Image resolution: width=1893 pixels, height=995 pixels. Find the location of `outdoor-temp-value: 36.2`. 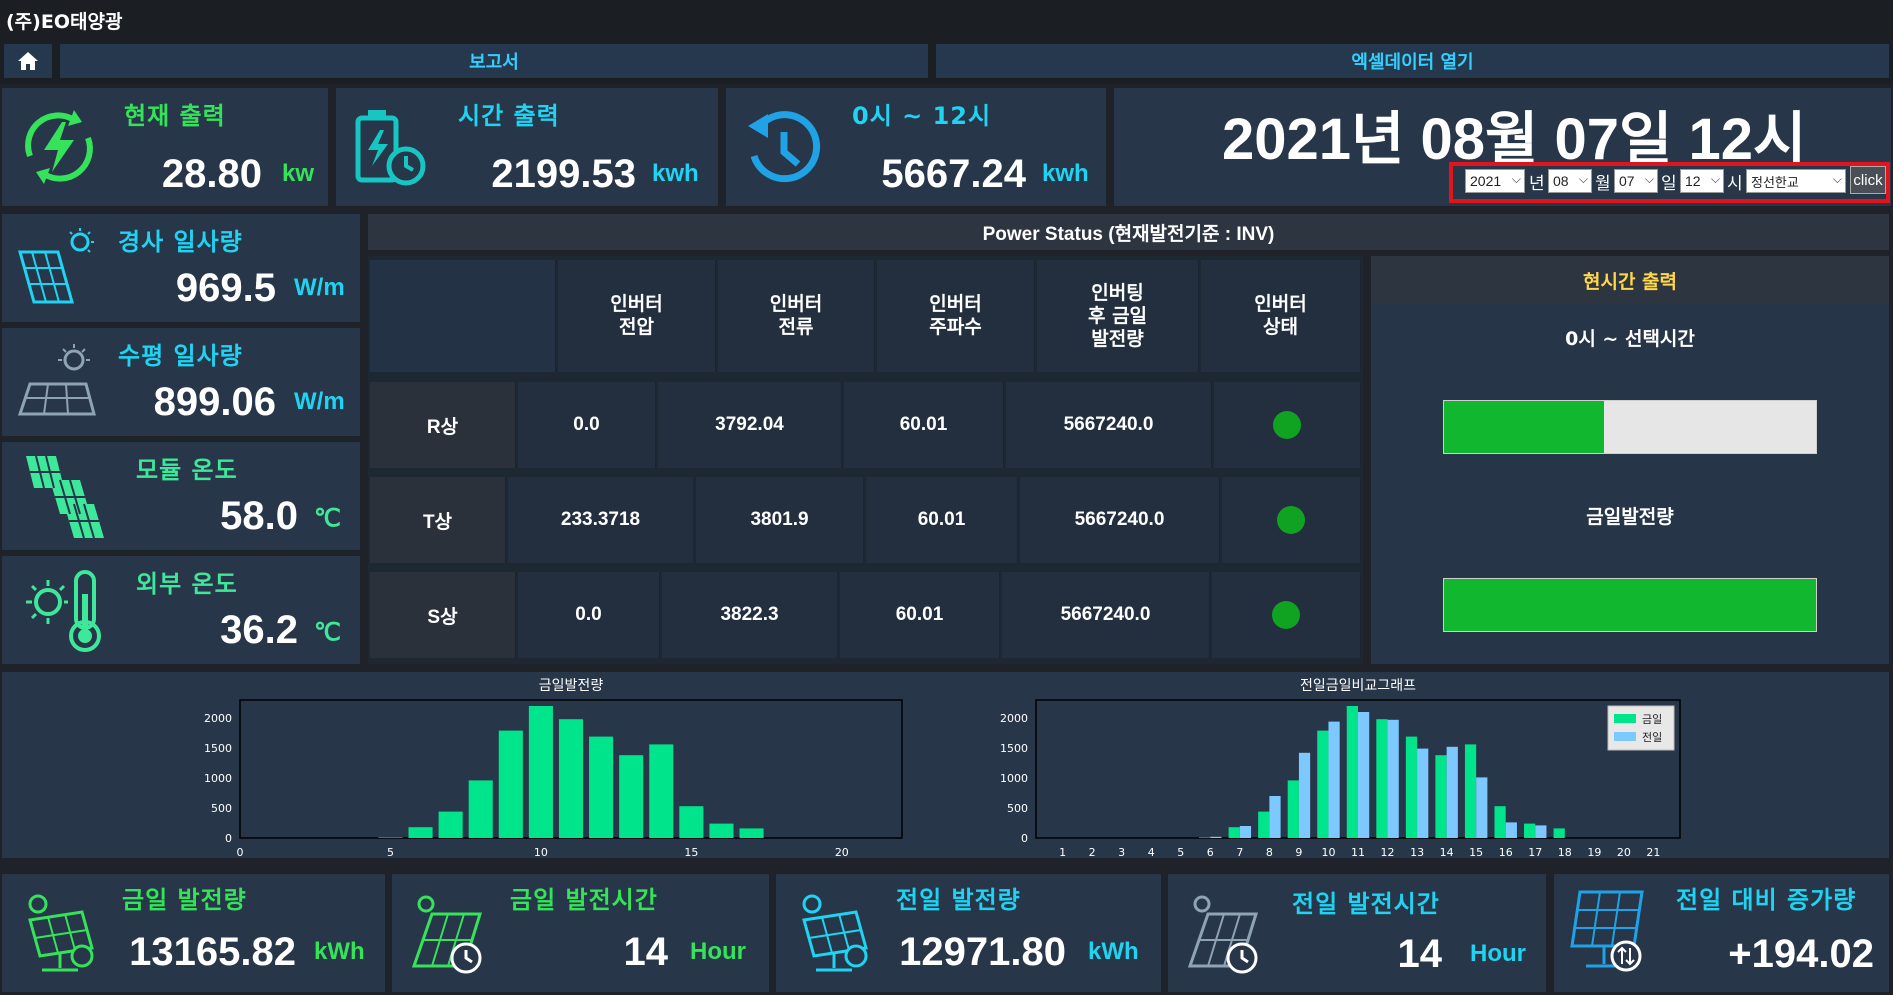

outdoor-temp-value: 36.2 is located at coordinates (259, 630).